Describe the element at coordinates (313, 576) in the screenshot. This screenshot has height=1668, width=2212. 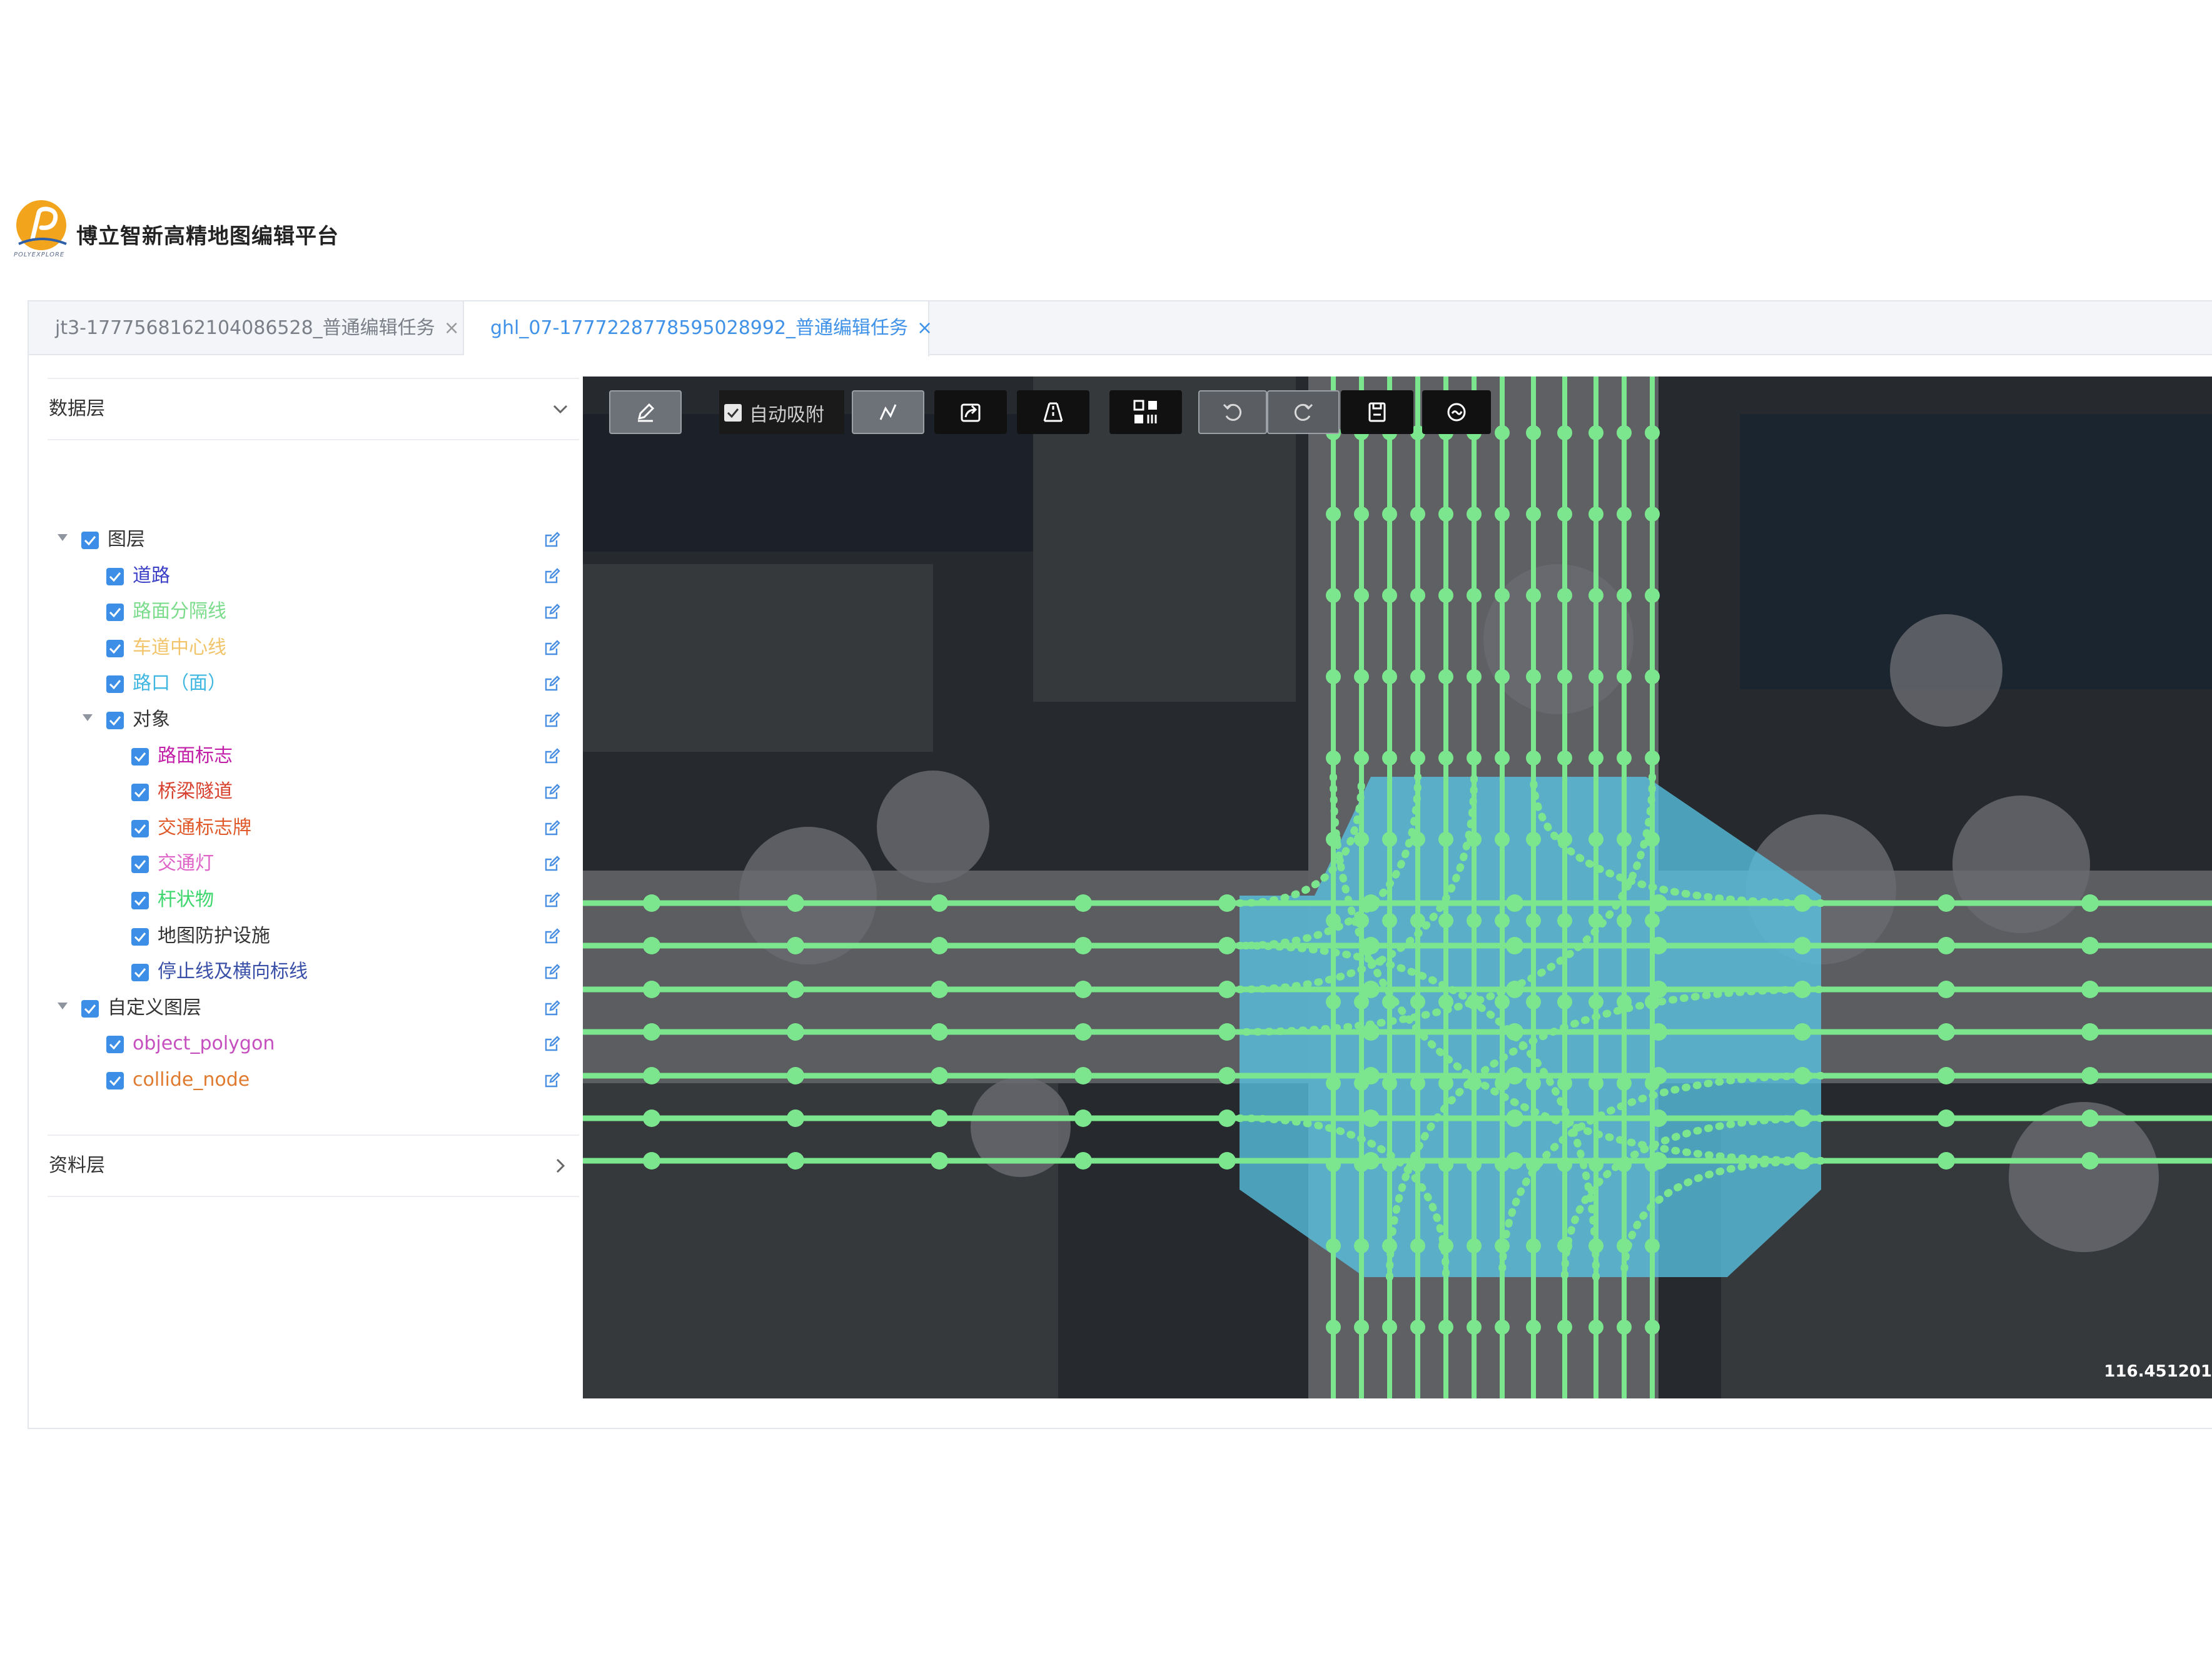
I see `tree-item-road: 道路` at that location.